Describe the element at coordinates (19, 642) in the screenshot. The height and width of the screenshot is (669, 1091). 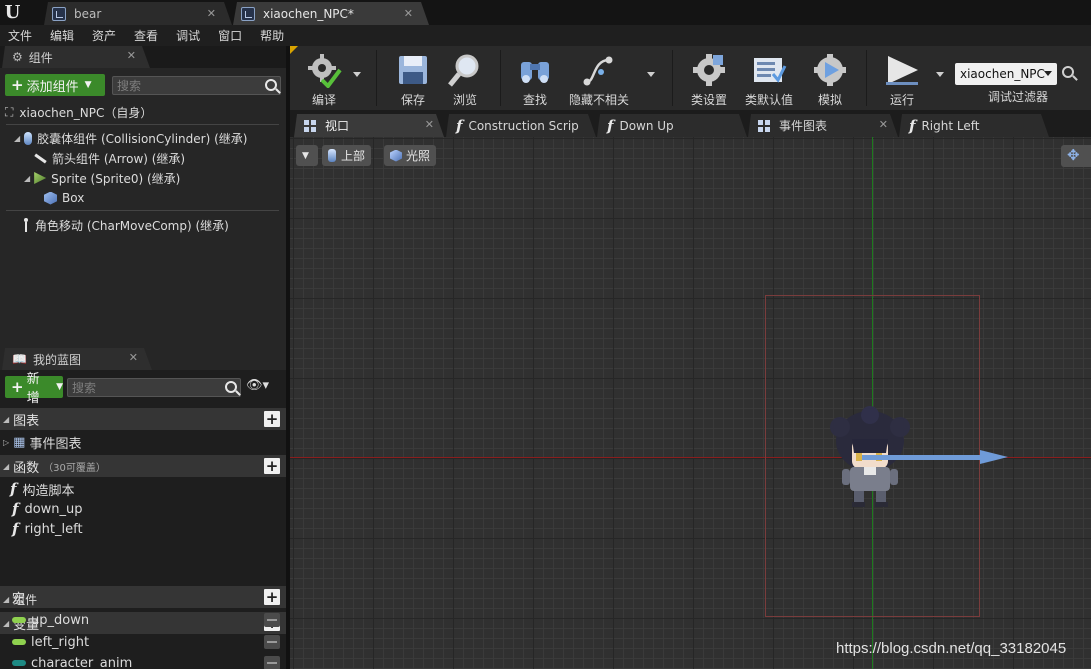
I see `variable-type-icon` at that location.